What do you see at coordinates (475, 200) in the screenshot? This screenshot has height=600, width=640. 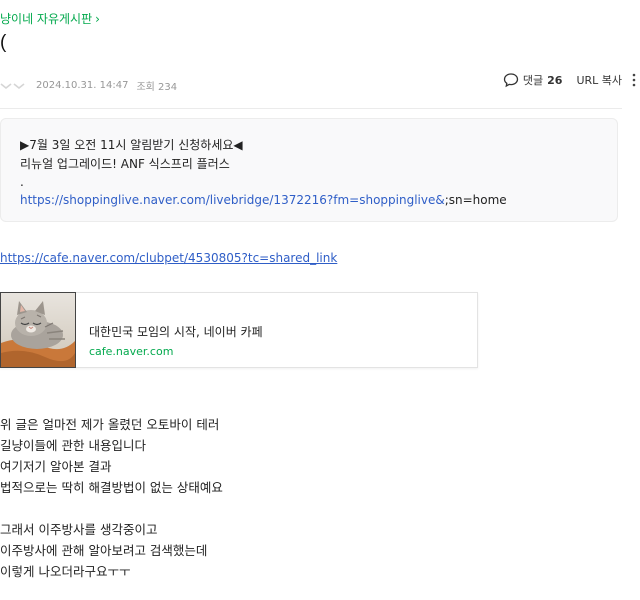 I see `quote-link-suffix: ;sn=home` at bounding box center [475, 200].